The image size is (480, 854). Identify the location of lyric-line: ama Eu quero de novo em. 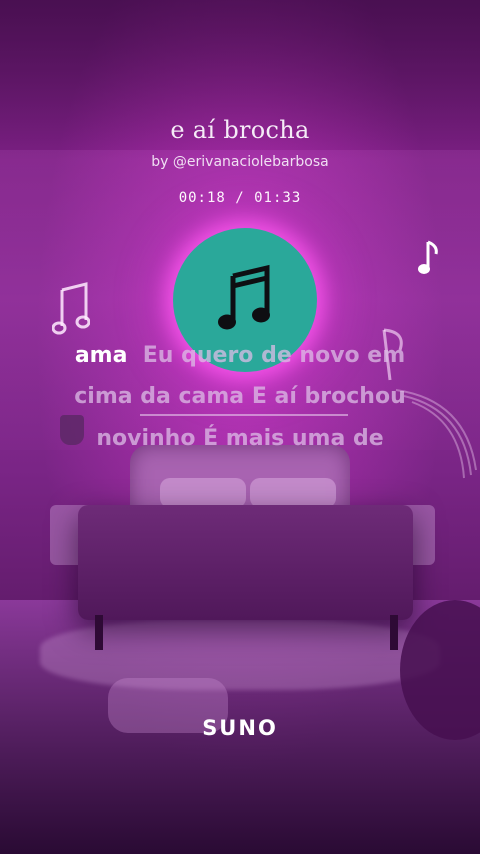
(240, 355).